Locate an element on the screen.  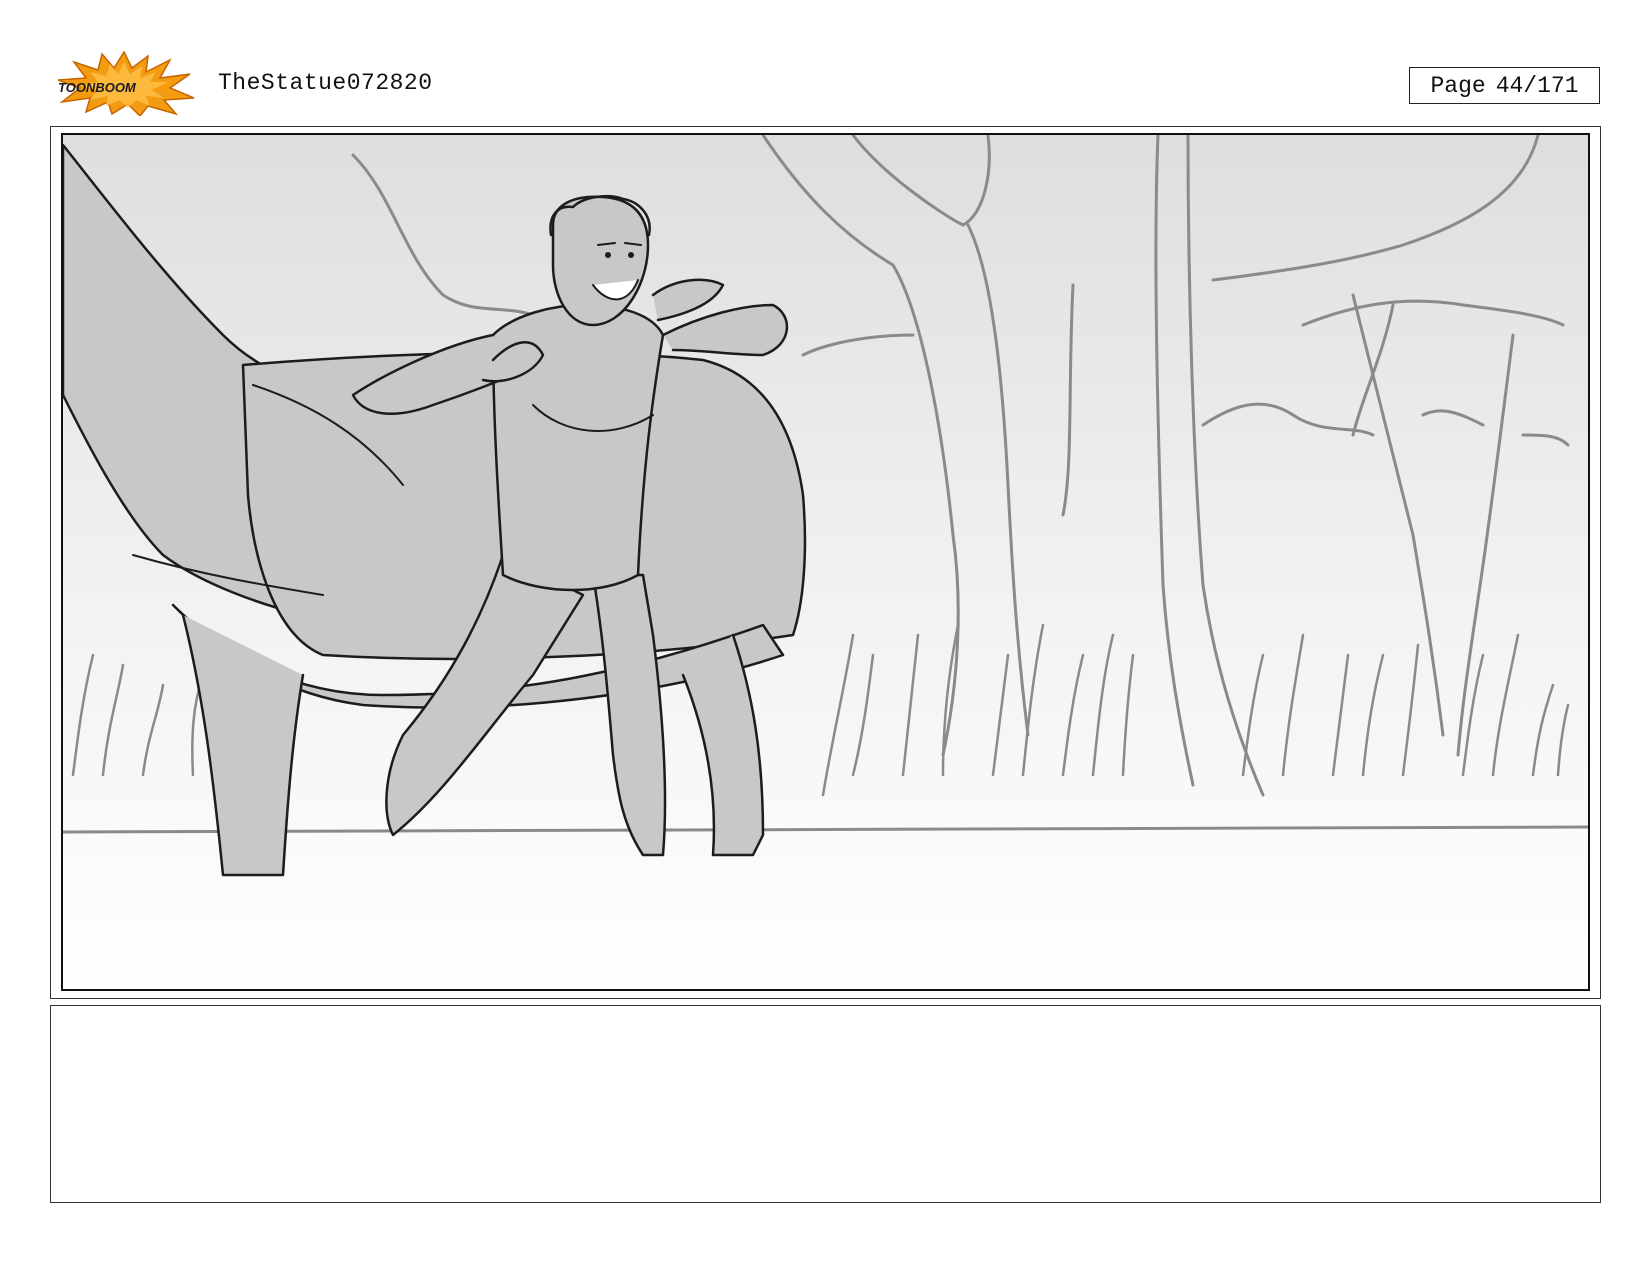
page-indicator: Page 44/171 is located at coordinates (1504, 85).